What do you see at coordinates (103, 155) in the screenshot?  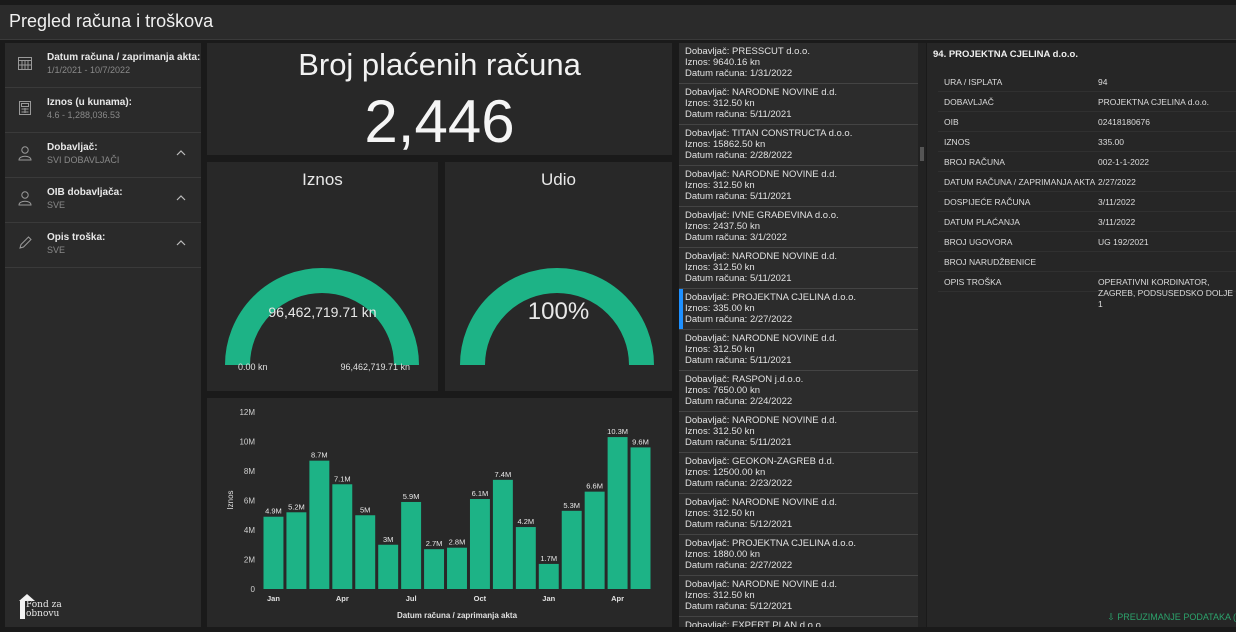 I see `filter-supplier: Dobavljač: SVI DOBAVLJAČI` at bounding box center [103, 155].